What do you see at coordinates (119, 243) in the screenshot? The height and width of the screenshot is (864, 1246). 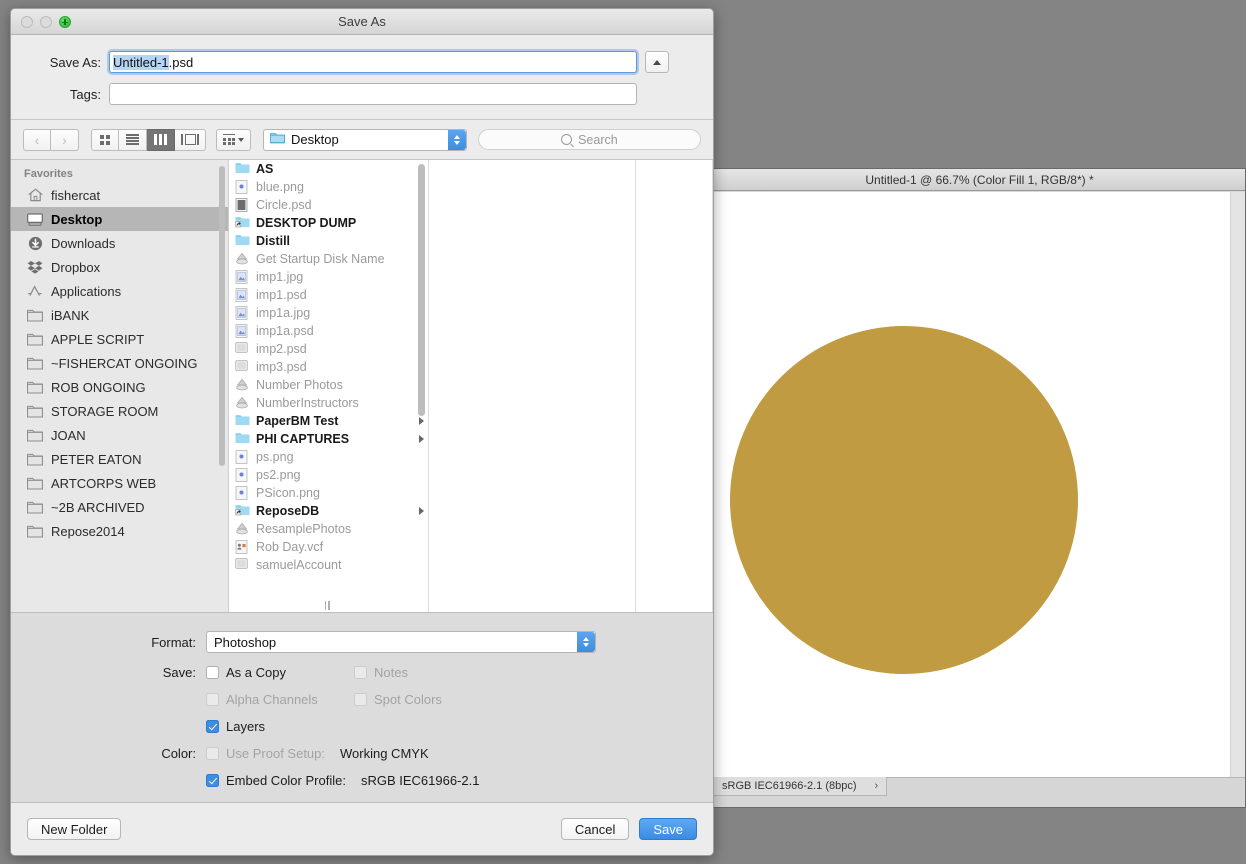 I see `sidebar-item-downloads: Downloads` at bounding box center [119, 243].